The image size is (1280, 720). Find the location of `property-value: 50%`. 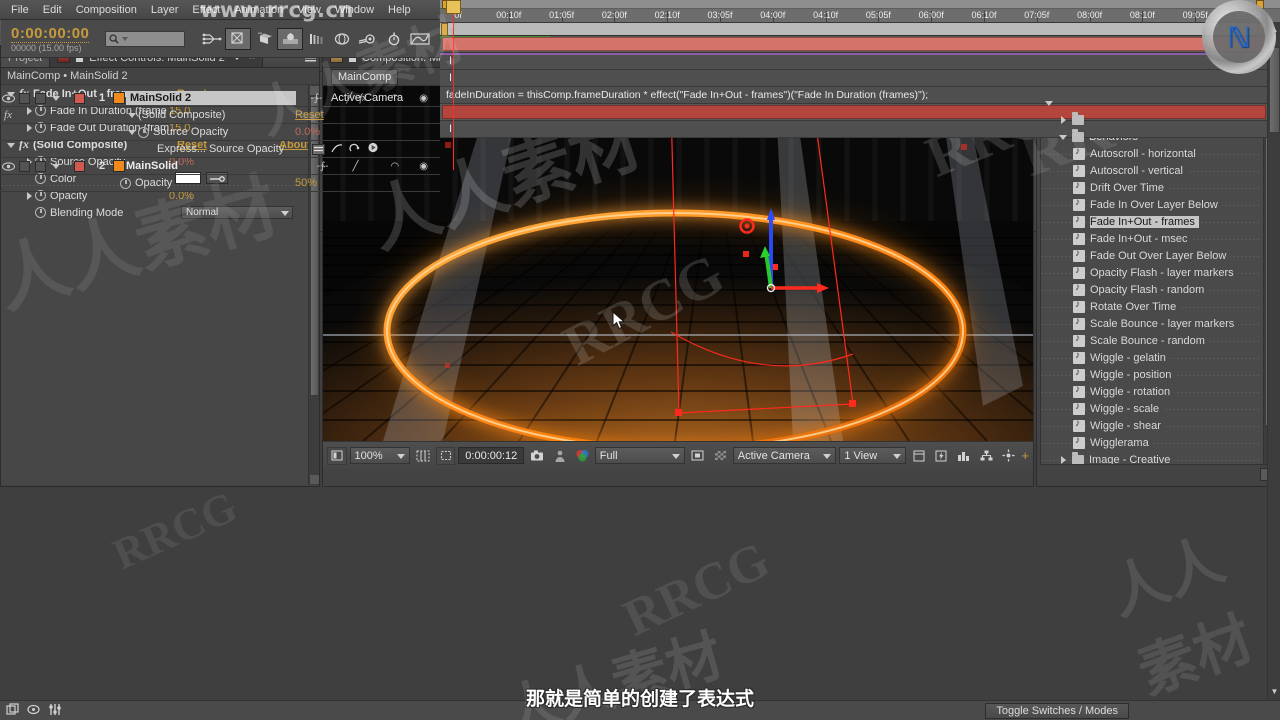

property-value: 50% is located at coordinates (306, 183).